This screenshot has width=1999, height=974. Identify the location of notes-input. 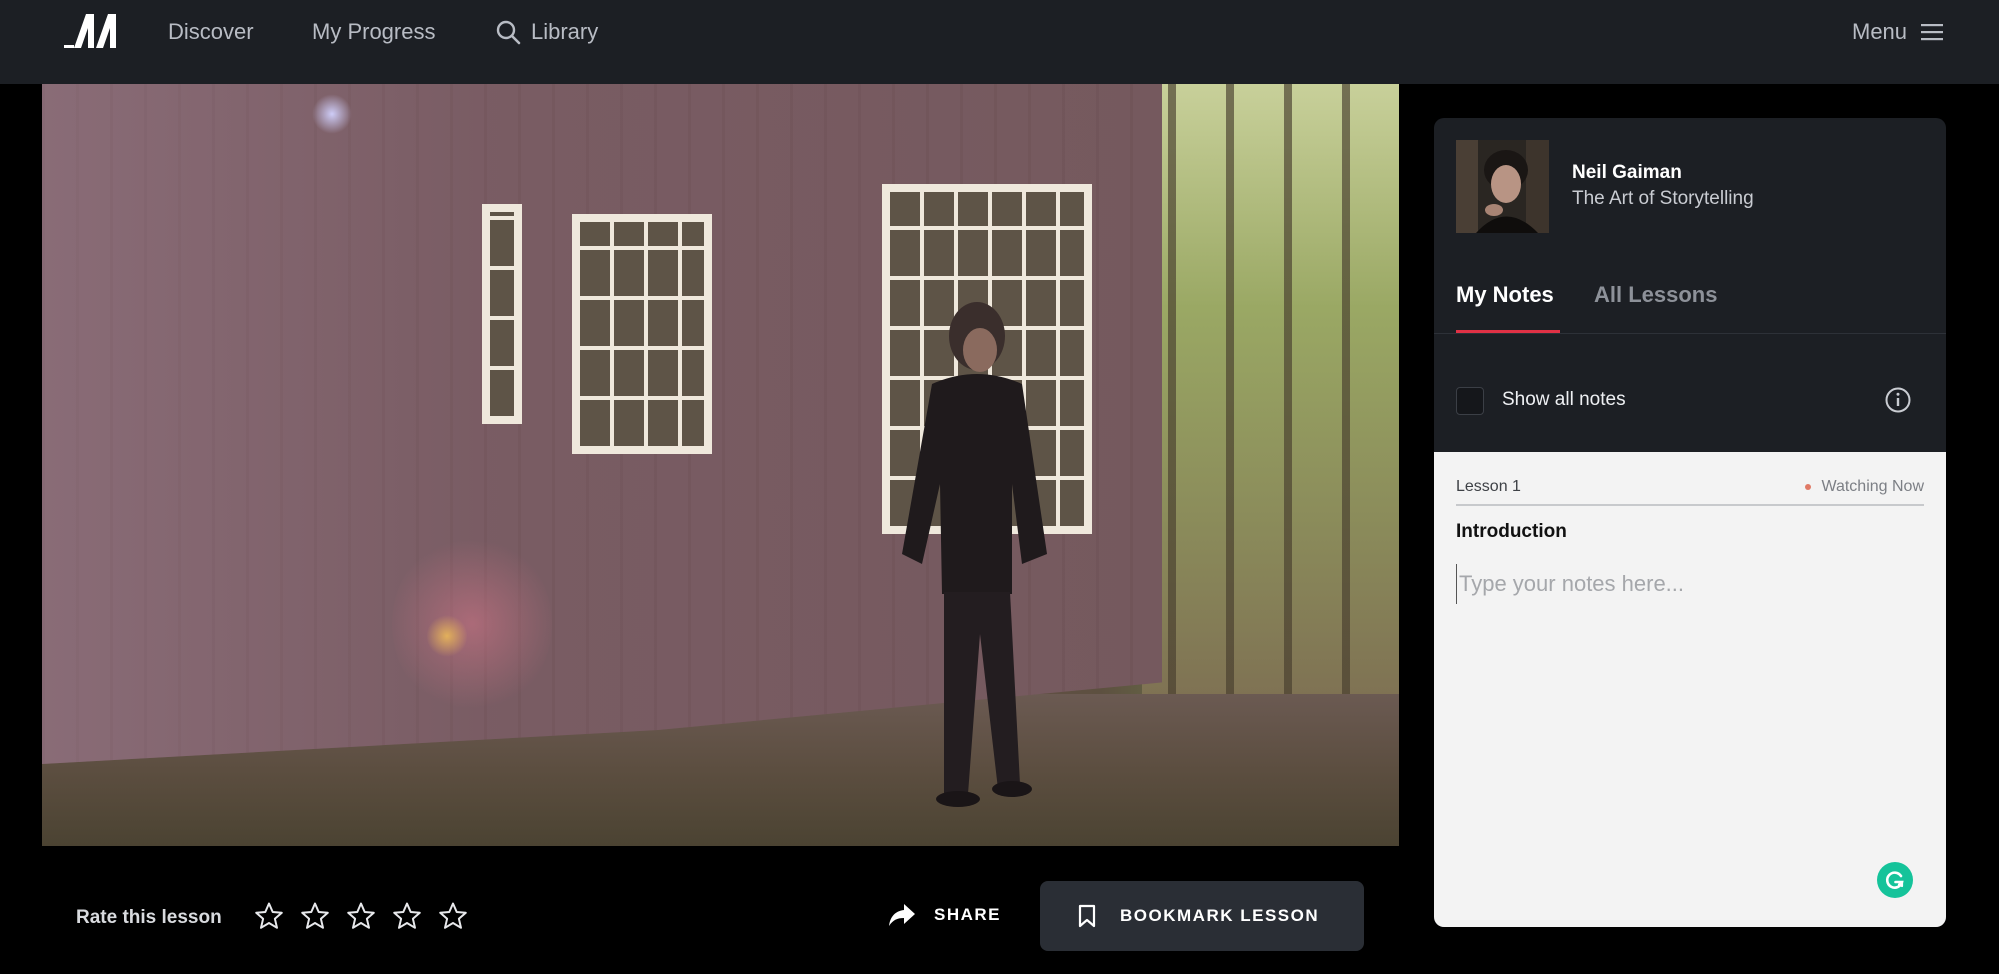
(1690, 584).